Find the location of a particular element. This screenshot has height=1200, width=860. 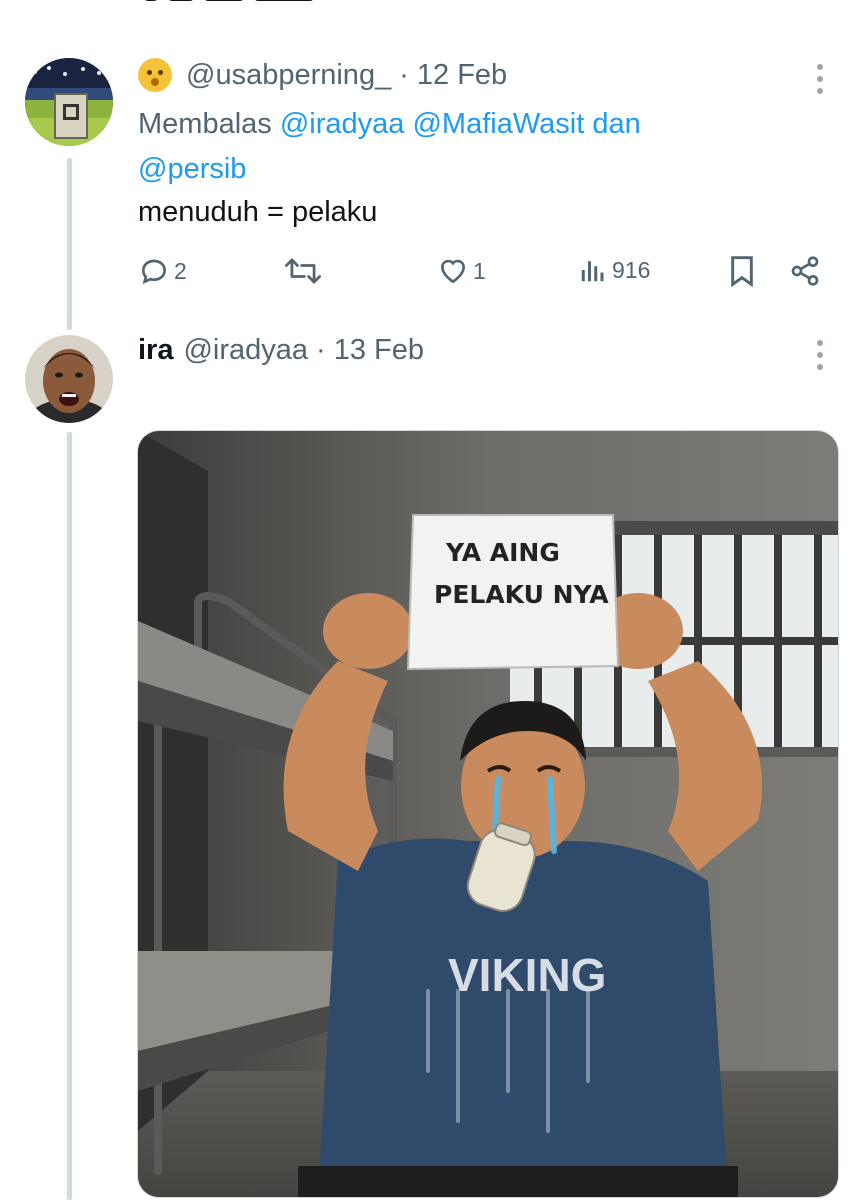

avatar-usabperning is located at coordinates (69, 102).